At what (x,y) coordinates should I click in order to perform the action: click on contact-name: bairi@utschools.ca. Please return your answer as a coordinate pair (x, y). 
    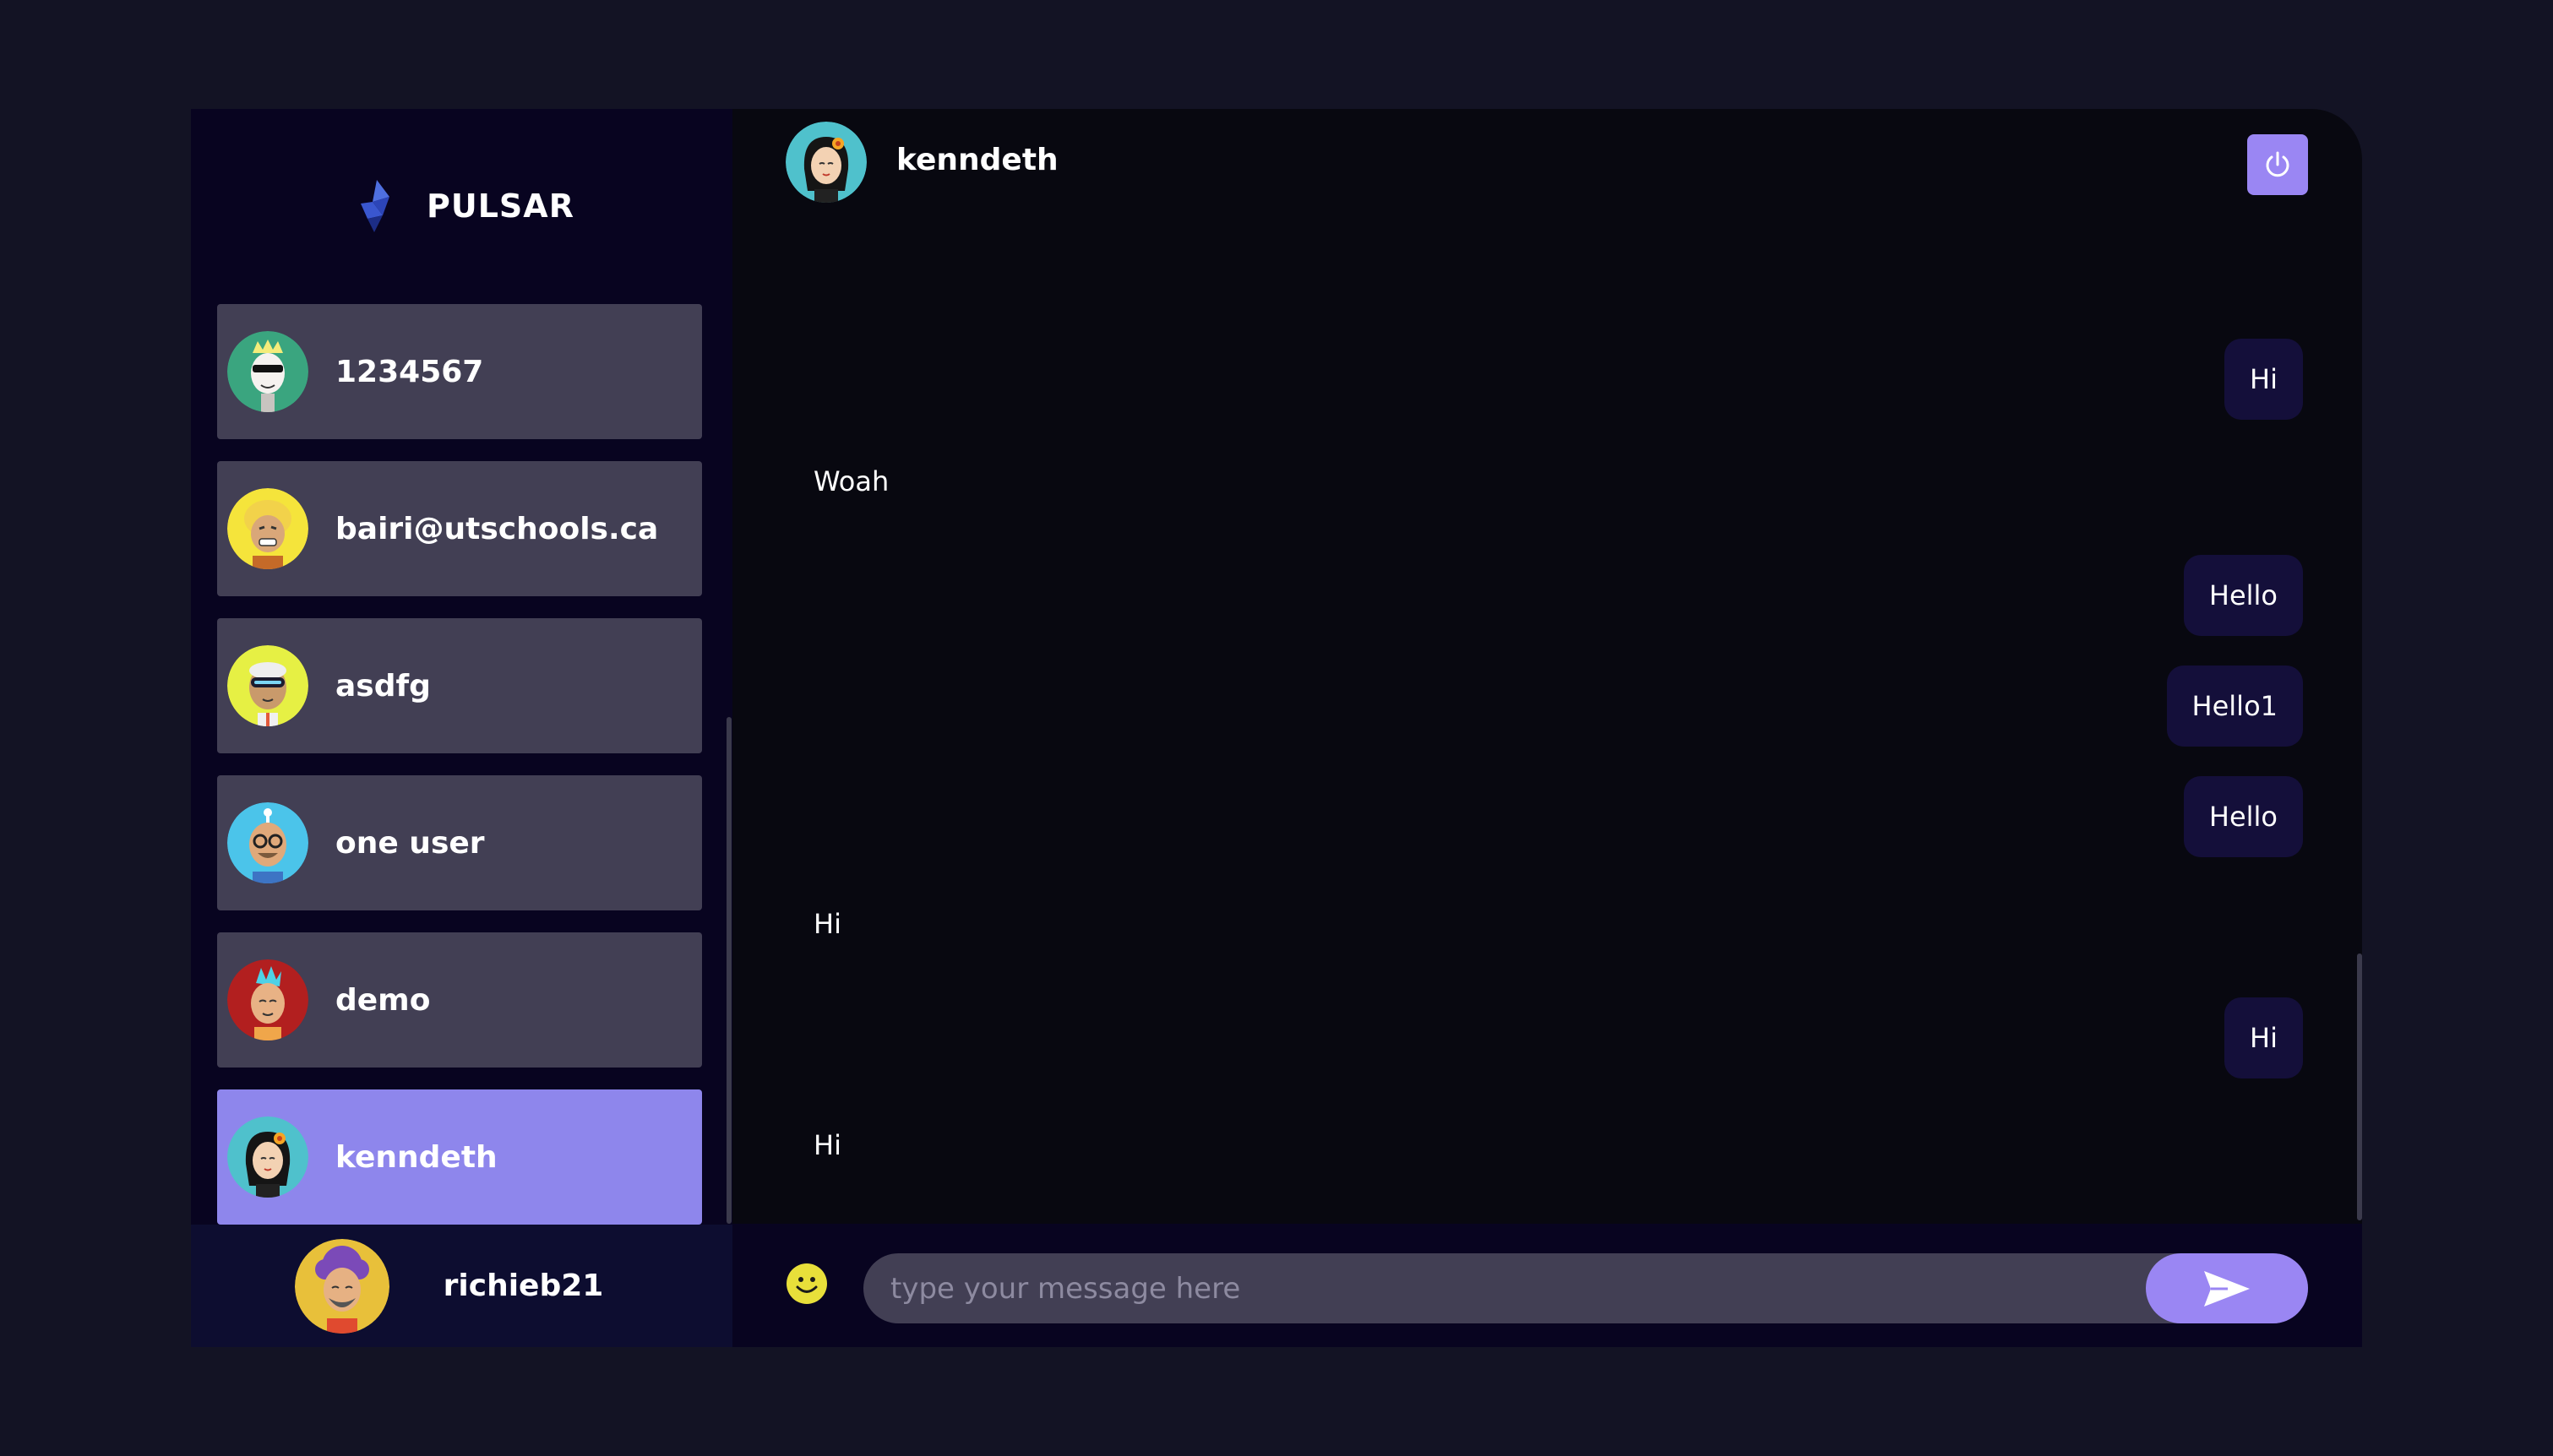
    Looking at the image, I should click on (497, 528).